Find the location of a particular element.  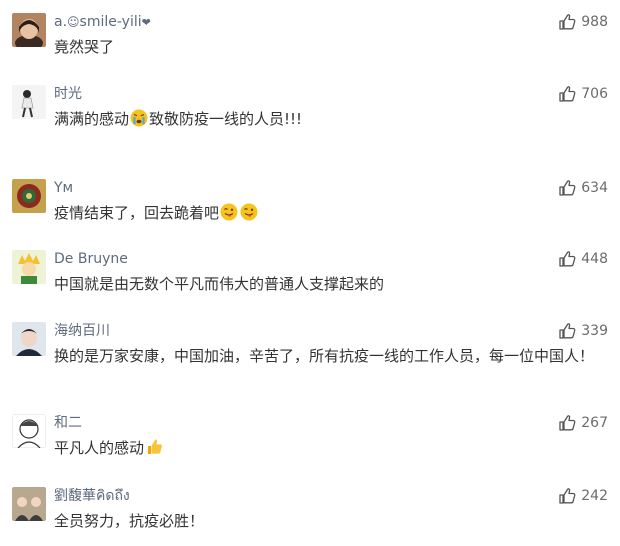

heart-icon: ❤ is located at coordinates (146, 22).